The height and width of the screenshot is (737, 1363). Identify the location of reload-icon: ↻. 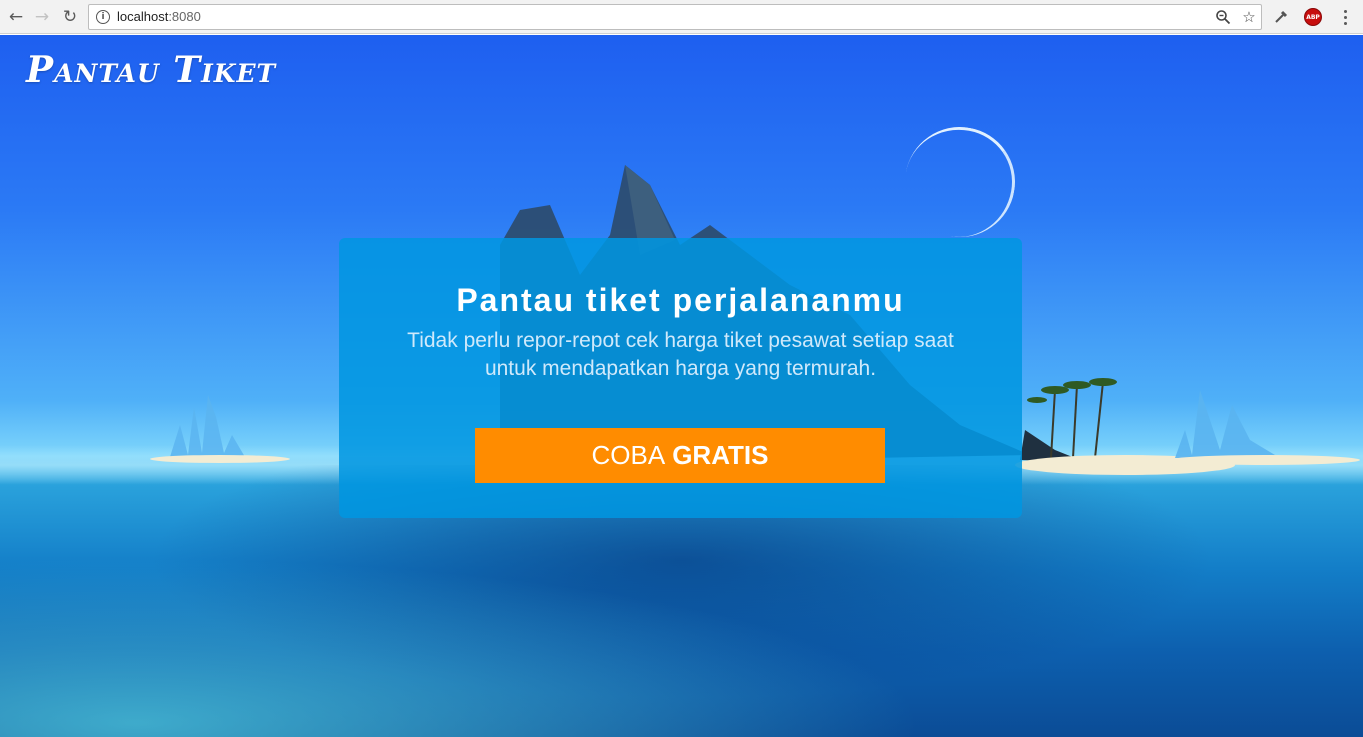
(70, 17).